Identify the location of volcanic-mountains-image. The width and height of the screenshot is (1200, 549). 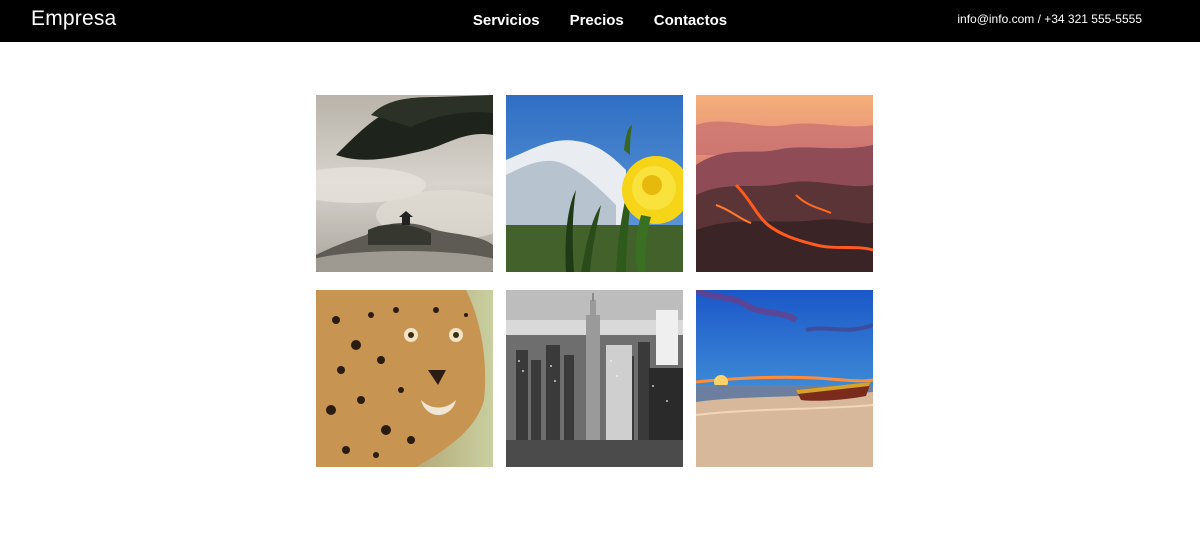
(784, 183).